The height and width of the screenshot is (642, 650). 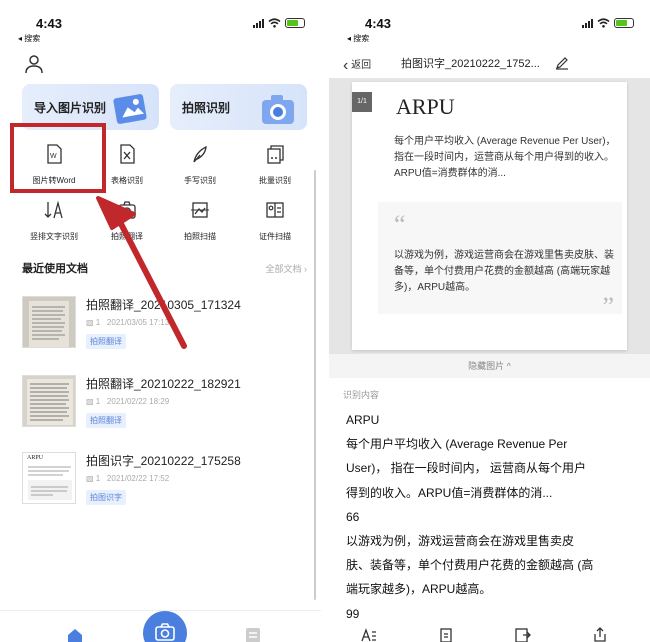 I want to click on battery-icon, so click(x=624, y=23).